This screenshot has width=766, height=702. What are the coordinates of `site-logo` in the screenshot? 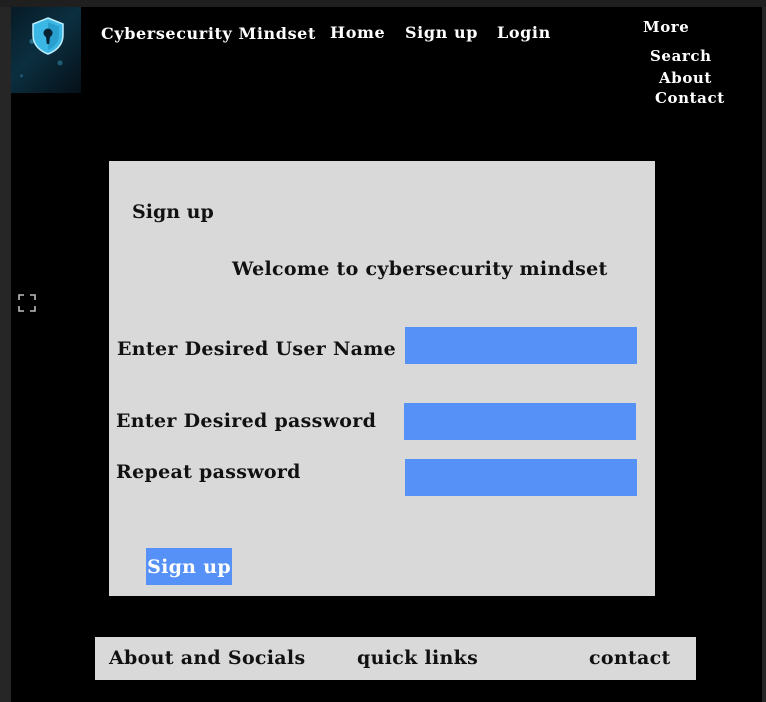 It's located at (46, 50).